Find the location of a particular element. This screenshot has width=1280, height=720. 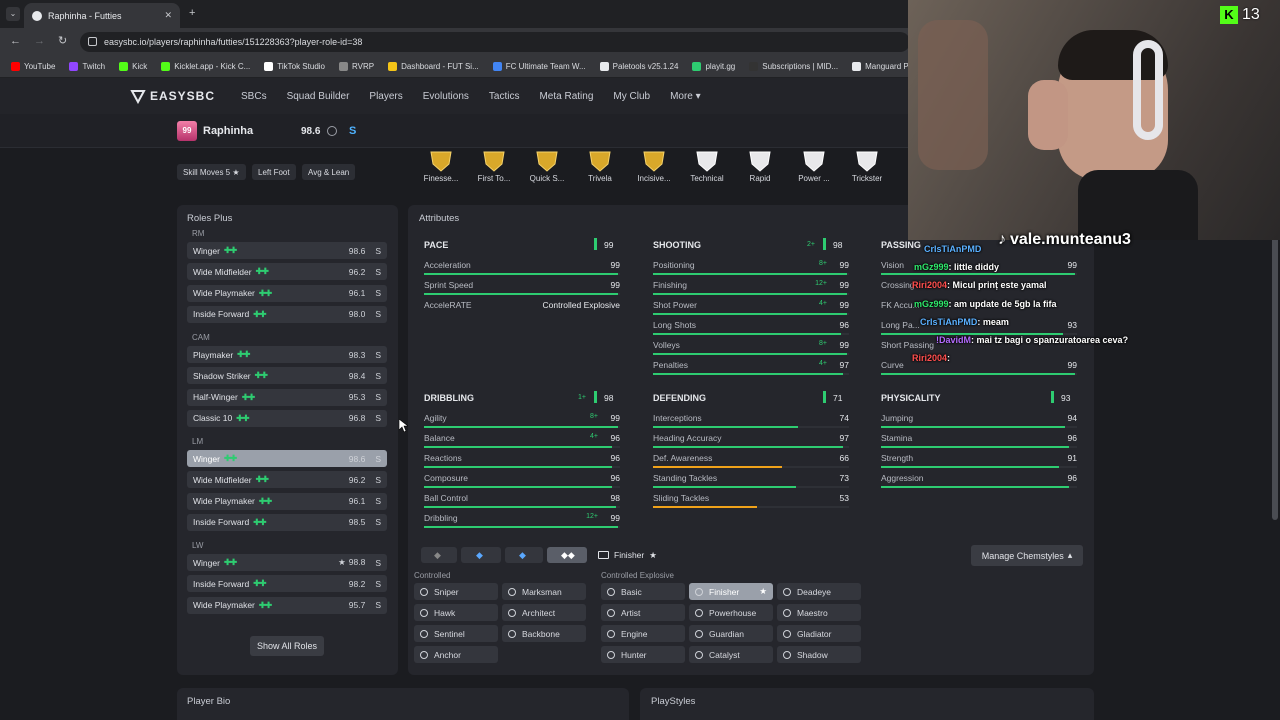

close-tab-icon: ✕ is located at coordinates (168, 15).